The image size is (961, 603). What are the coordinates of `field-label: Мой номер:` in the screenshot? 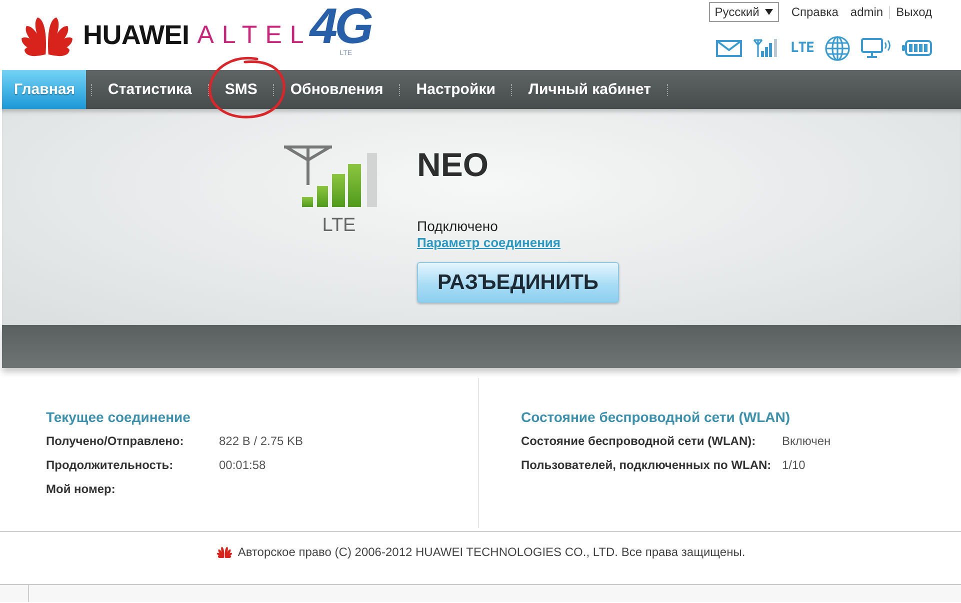 It's located at (81, 489).